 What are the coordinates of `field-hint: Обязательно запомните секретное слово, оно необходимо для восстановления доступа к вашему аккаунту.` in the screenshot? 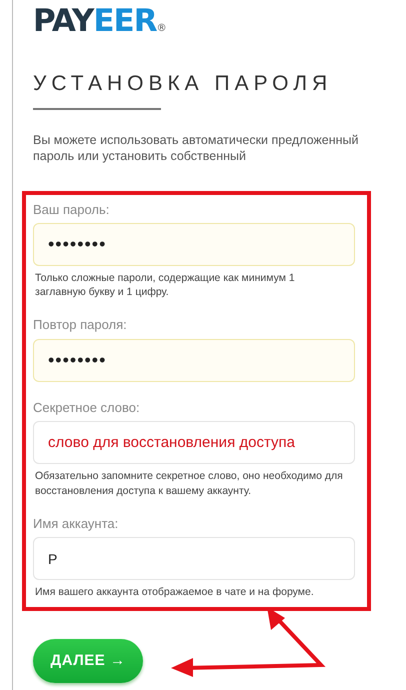 It's located at (189, 483).